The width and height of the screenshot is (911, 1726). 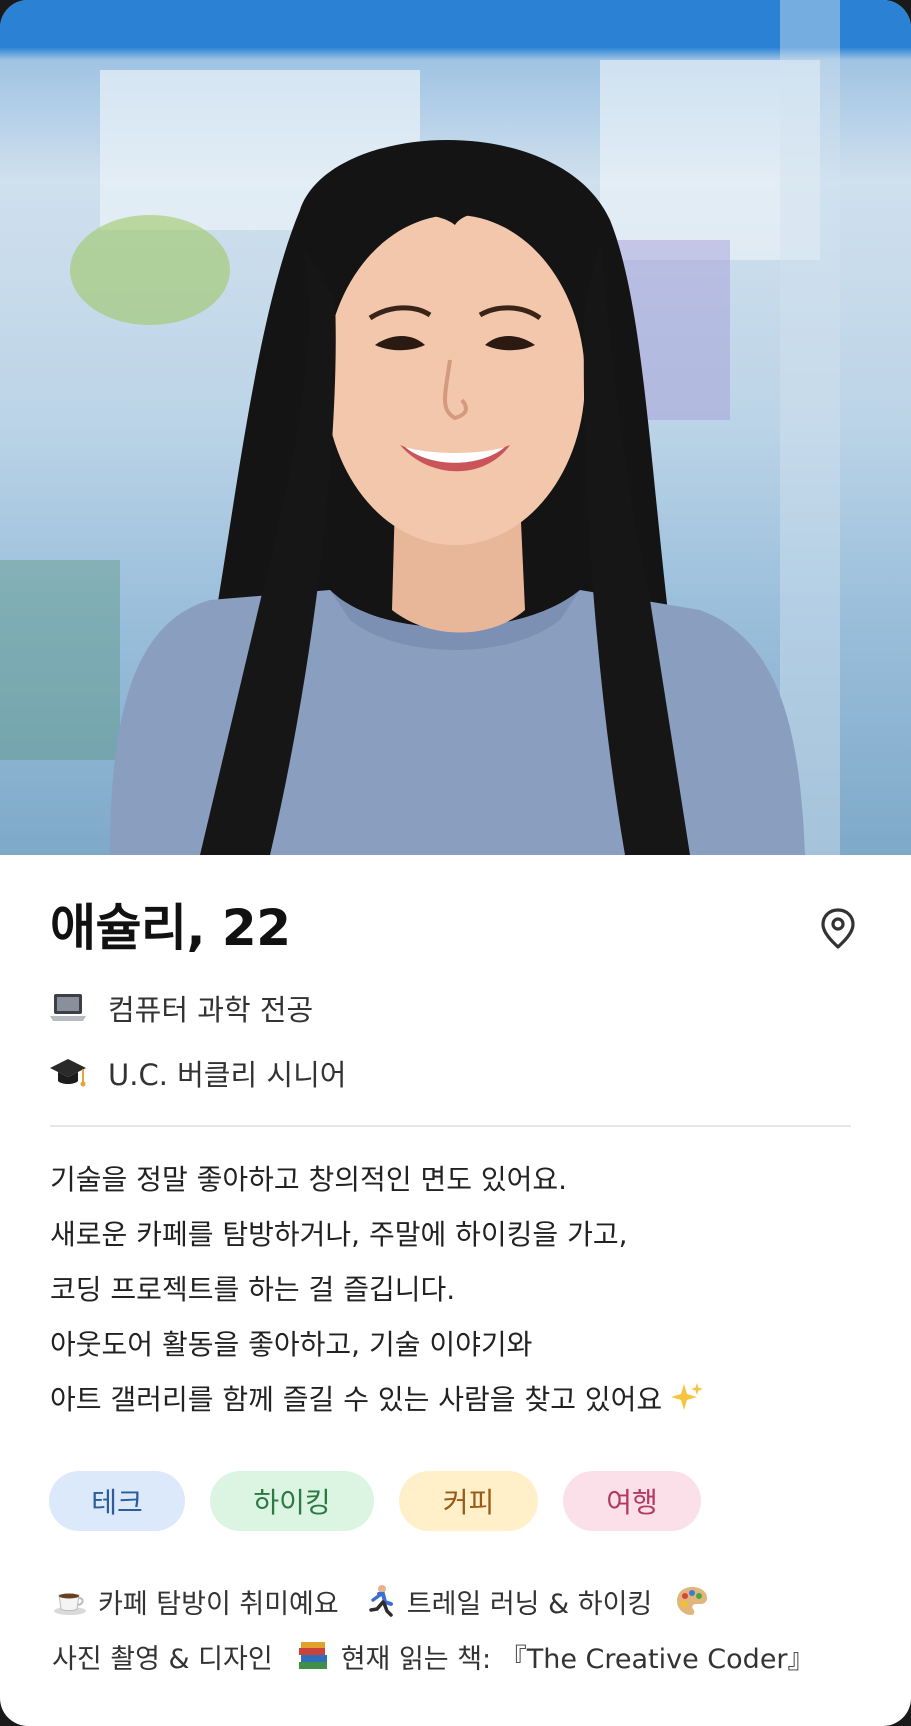 What do you see at coordinates (218, 1604) in the screenshot?
I see `highlight-cafe: 카페 탐방이 취미예요` at bounding box center [218, 1604].